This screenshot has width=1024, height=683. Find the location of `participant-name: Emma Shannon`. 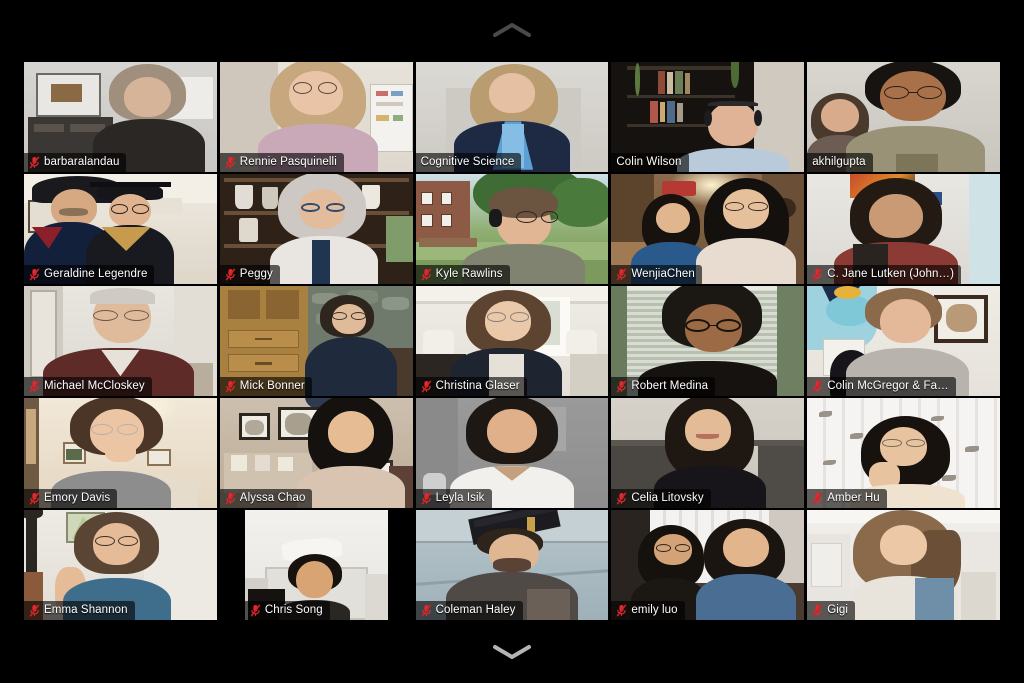

participant-name: Emma Shannon is located at coordinates (86, 610).